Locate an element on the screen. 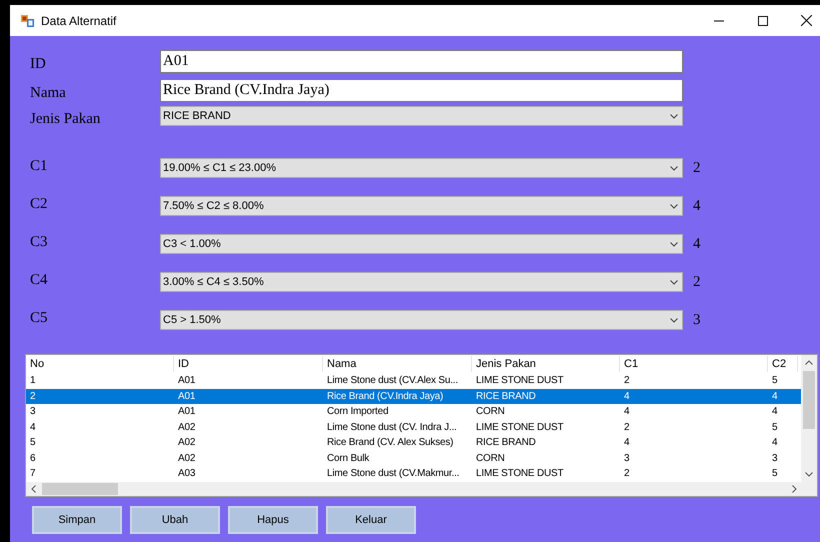 The width and height of the screenshot is (820, 542). field-label: C2 is located at coordinates (39, 204).